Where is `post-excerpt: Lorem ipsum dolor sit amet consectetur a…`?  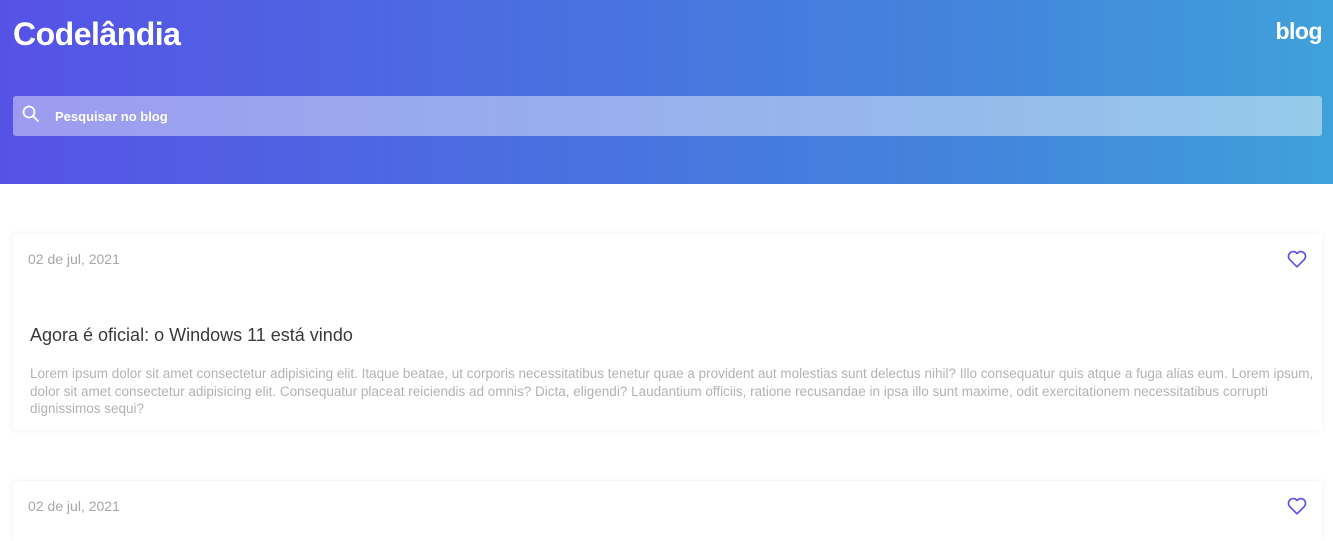 post-excerpt: Lorem ipsum dolor sit amet consectetur a… is located at coordinates (672, 391).